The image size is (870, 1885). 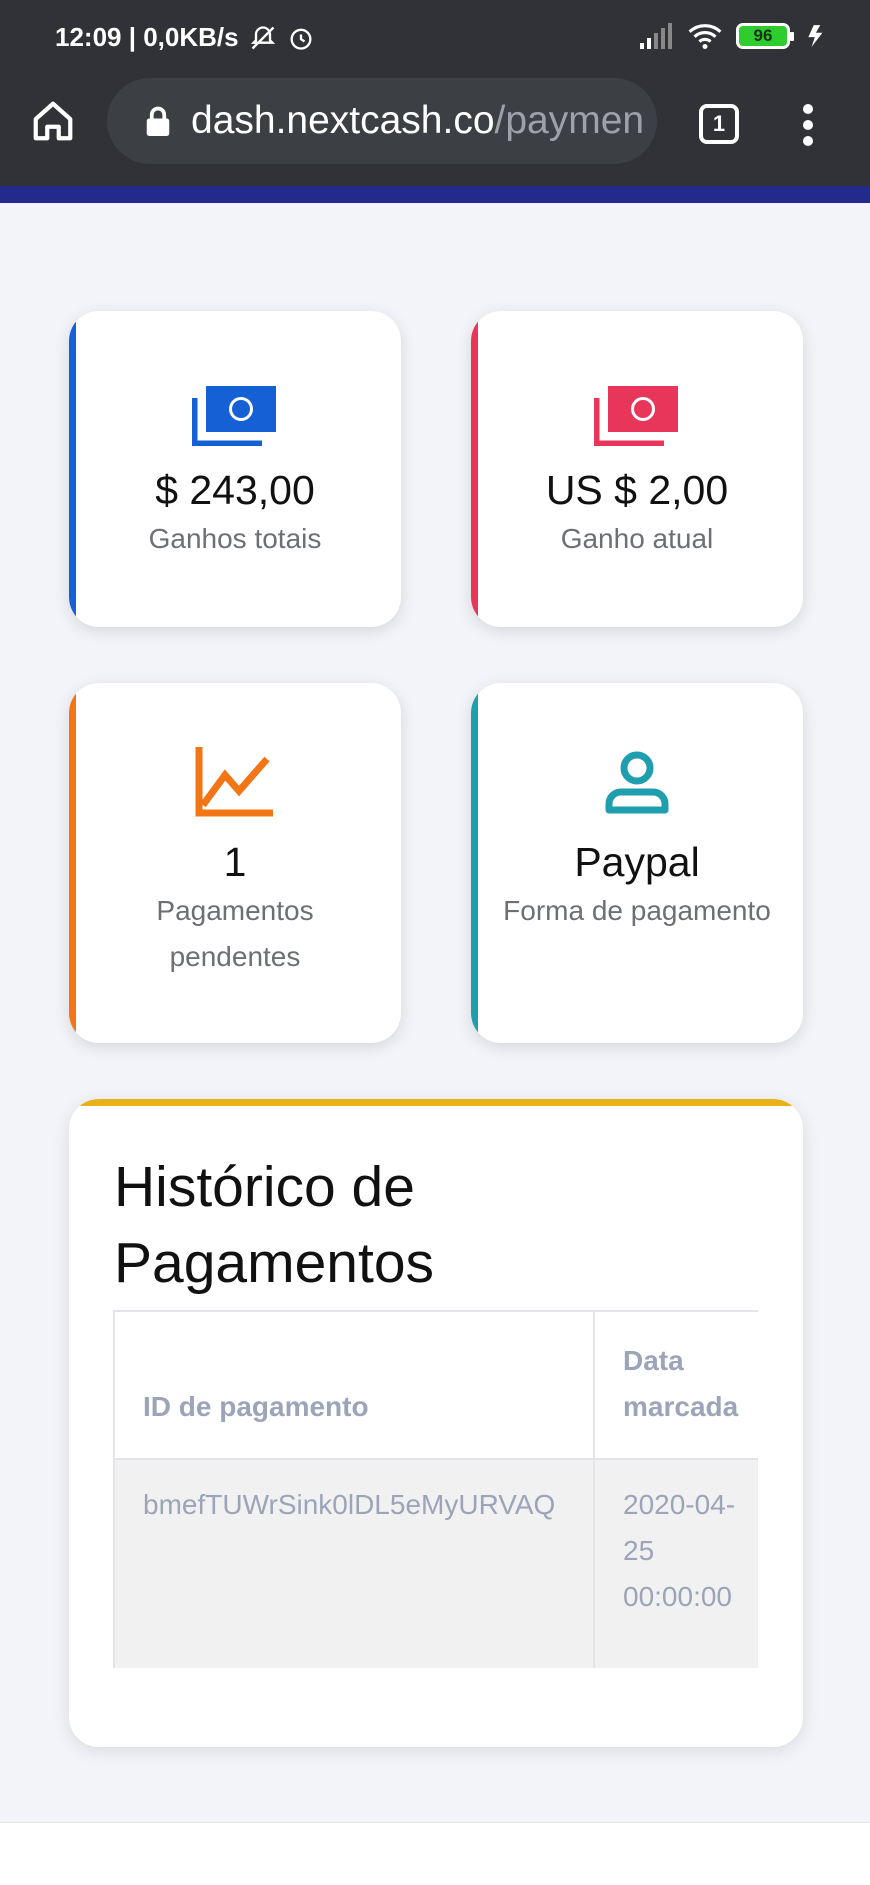 I want to click on stat-card-pending-payments: 1 Pagamentos pendentes, so click(x=235, y=863).